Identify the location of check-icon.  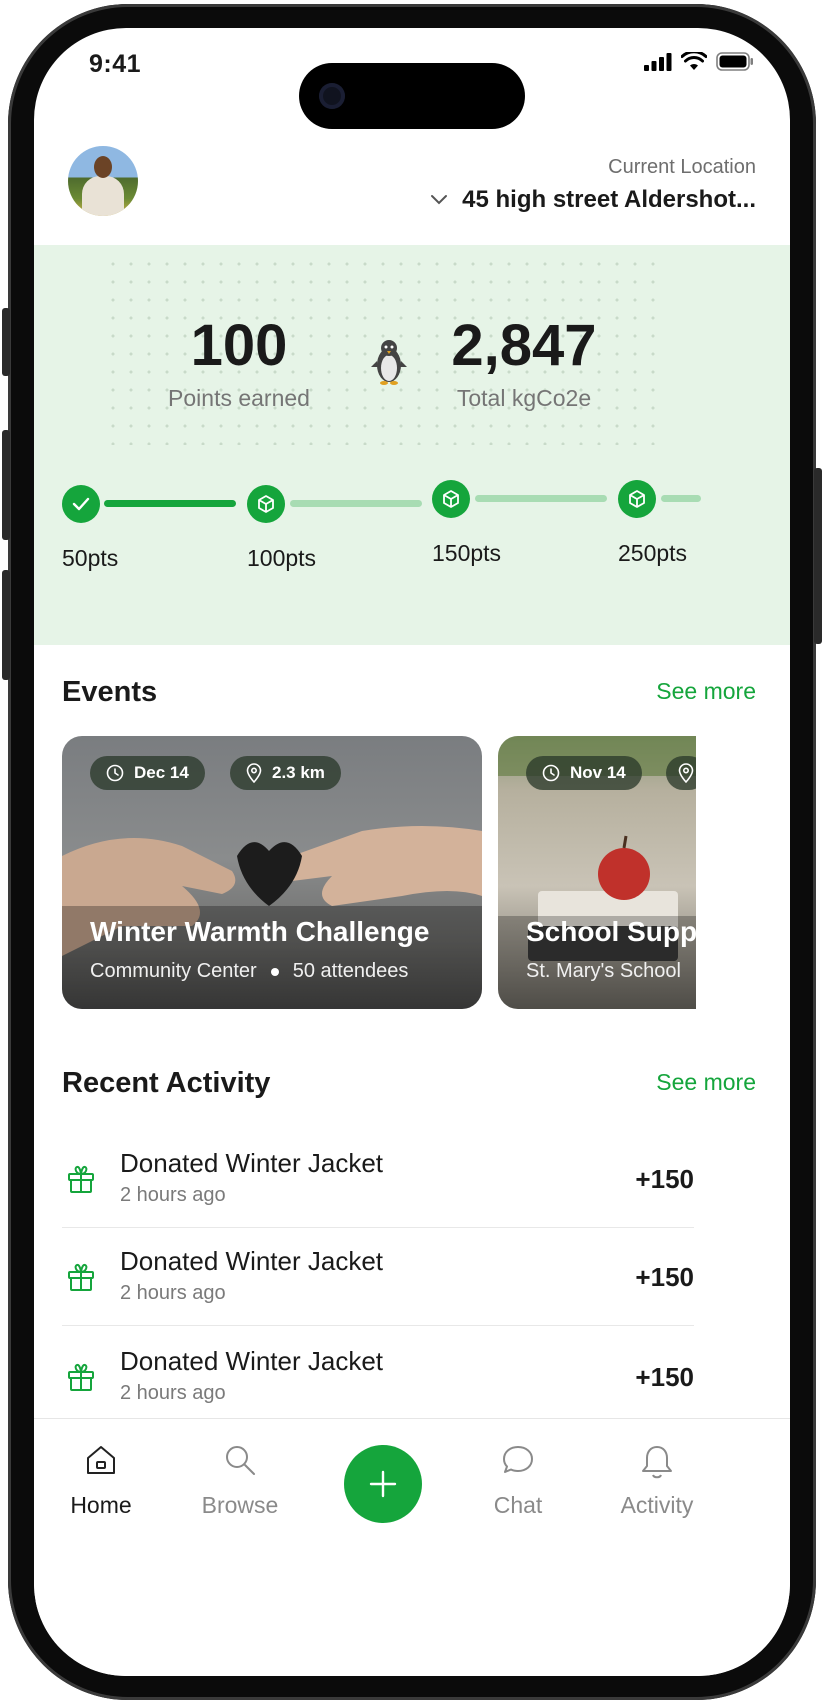
(81, 504).